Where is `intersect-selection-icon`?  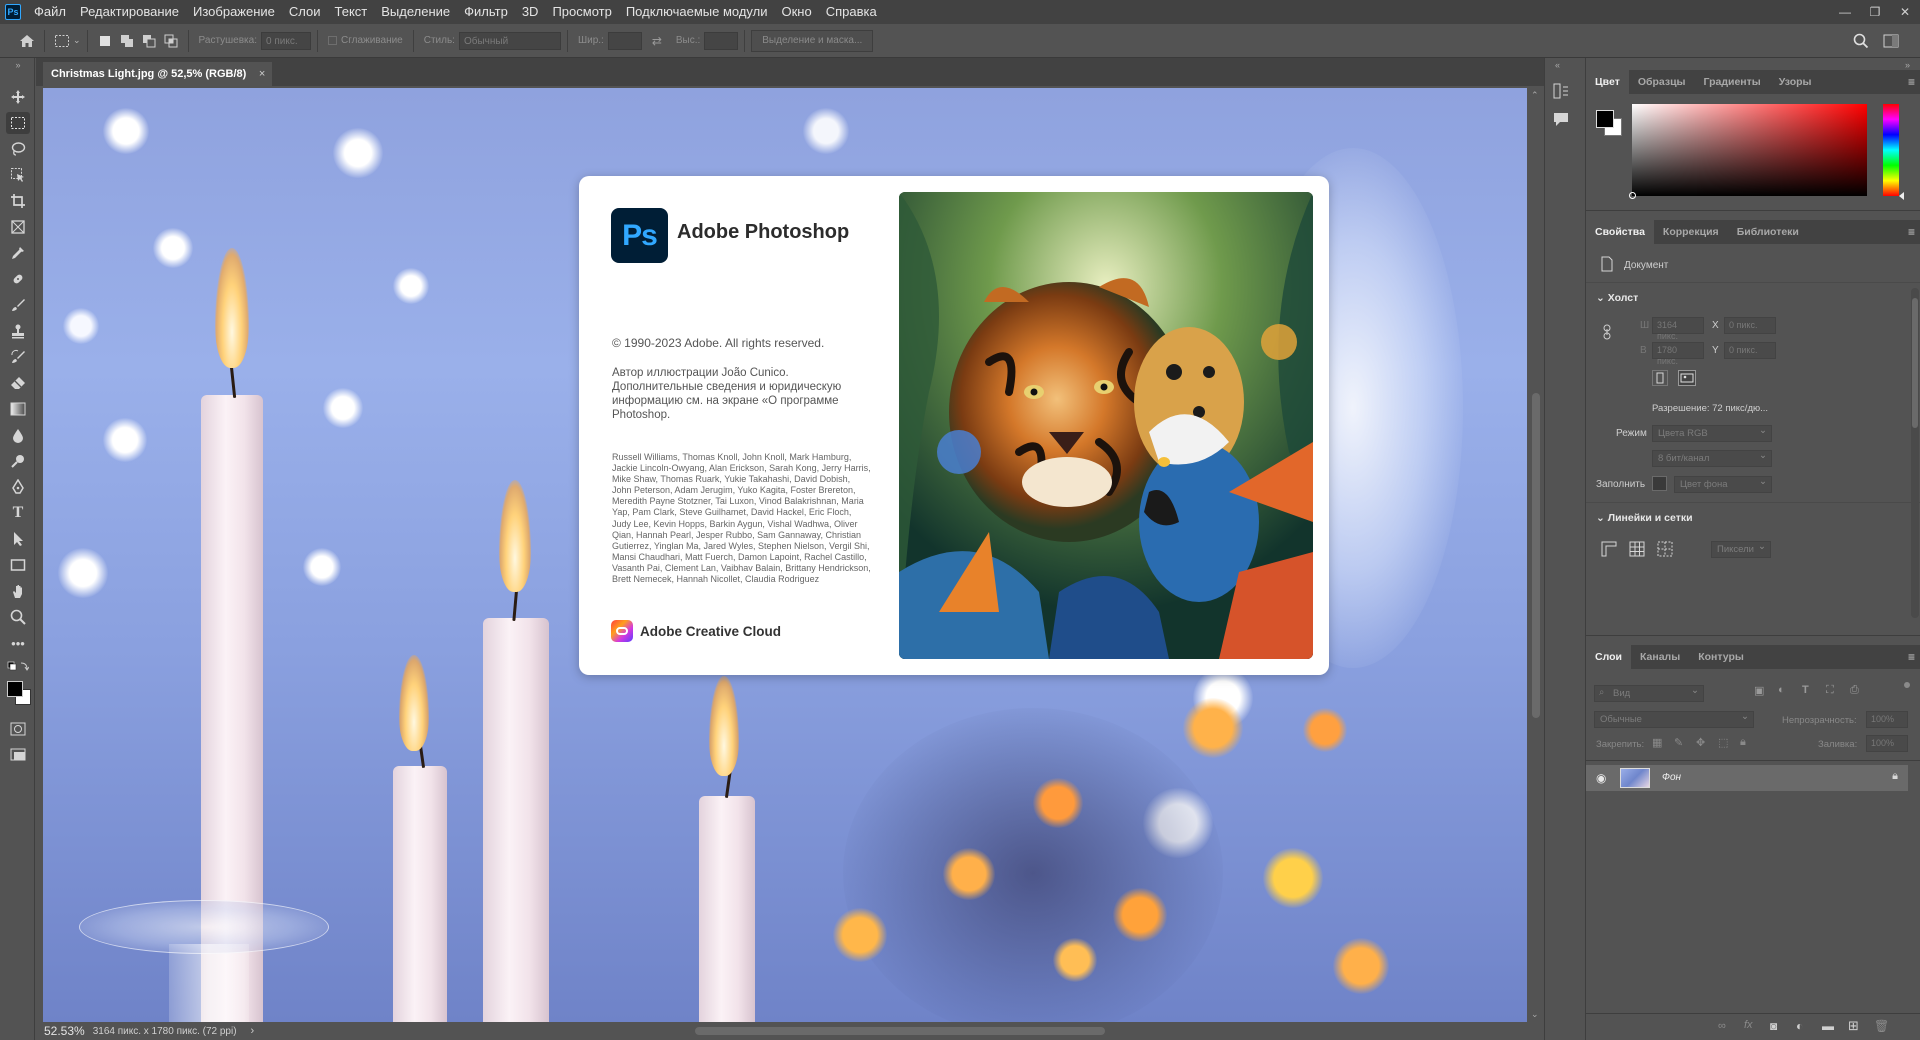 intersect-selection-icon is located at coordinates (171, 41).